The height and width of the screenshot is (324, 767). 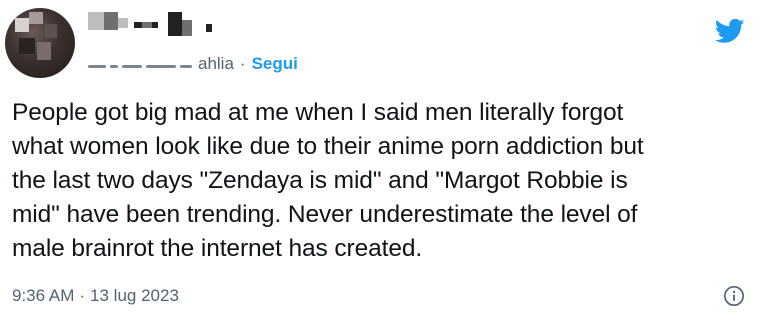 I want to click on follow-button: Segui, so click(x=275, y=64).